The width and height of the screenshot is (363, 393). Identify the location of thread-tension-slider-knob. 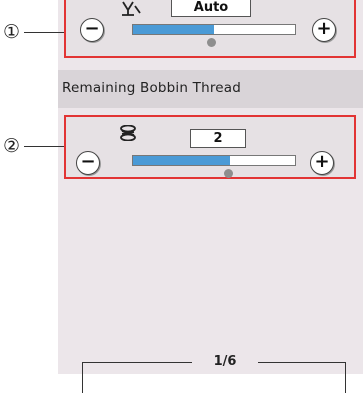
(211, 42).